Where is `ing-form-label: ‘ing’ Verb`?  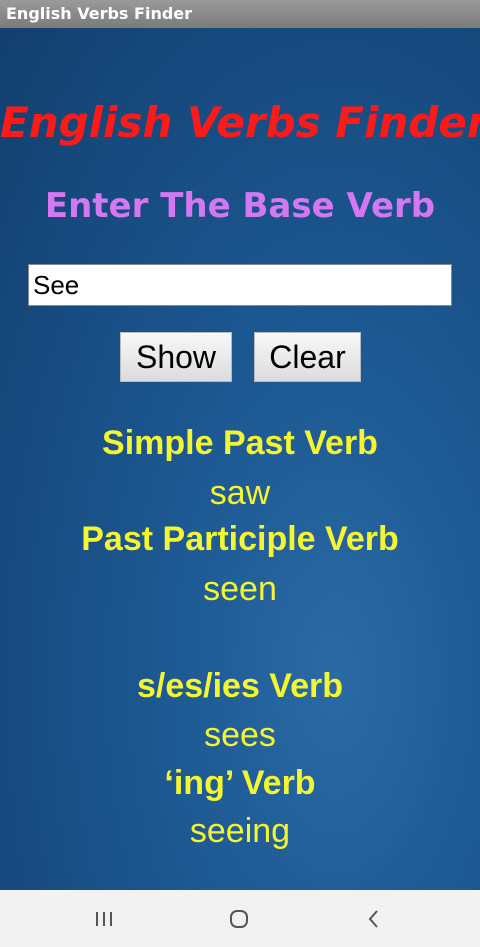 ing-form-label: ‘ing’ Verb is located at coordinates (240, 783).